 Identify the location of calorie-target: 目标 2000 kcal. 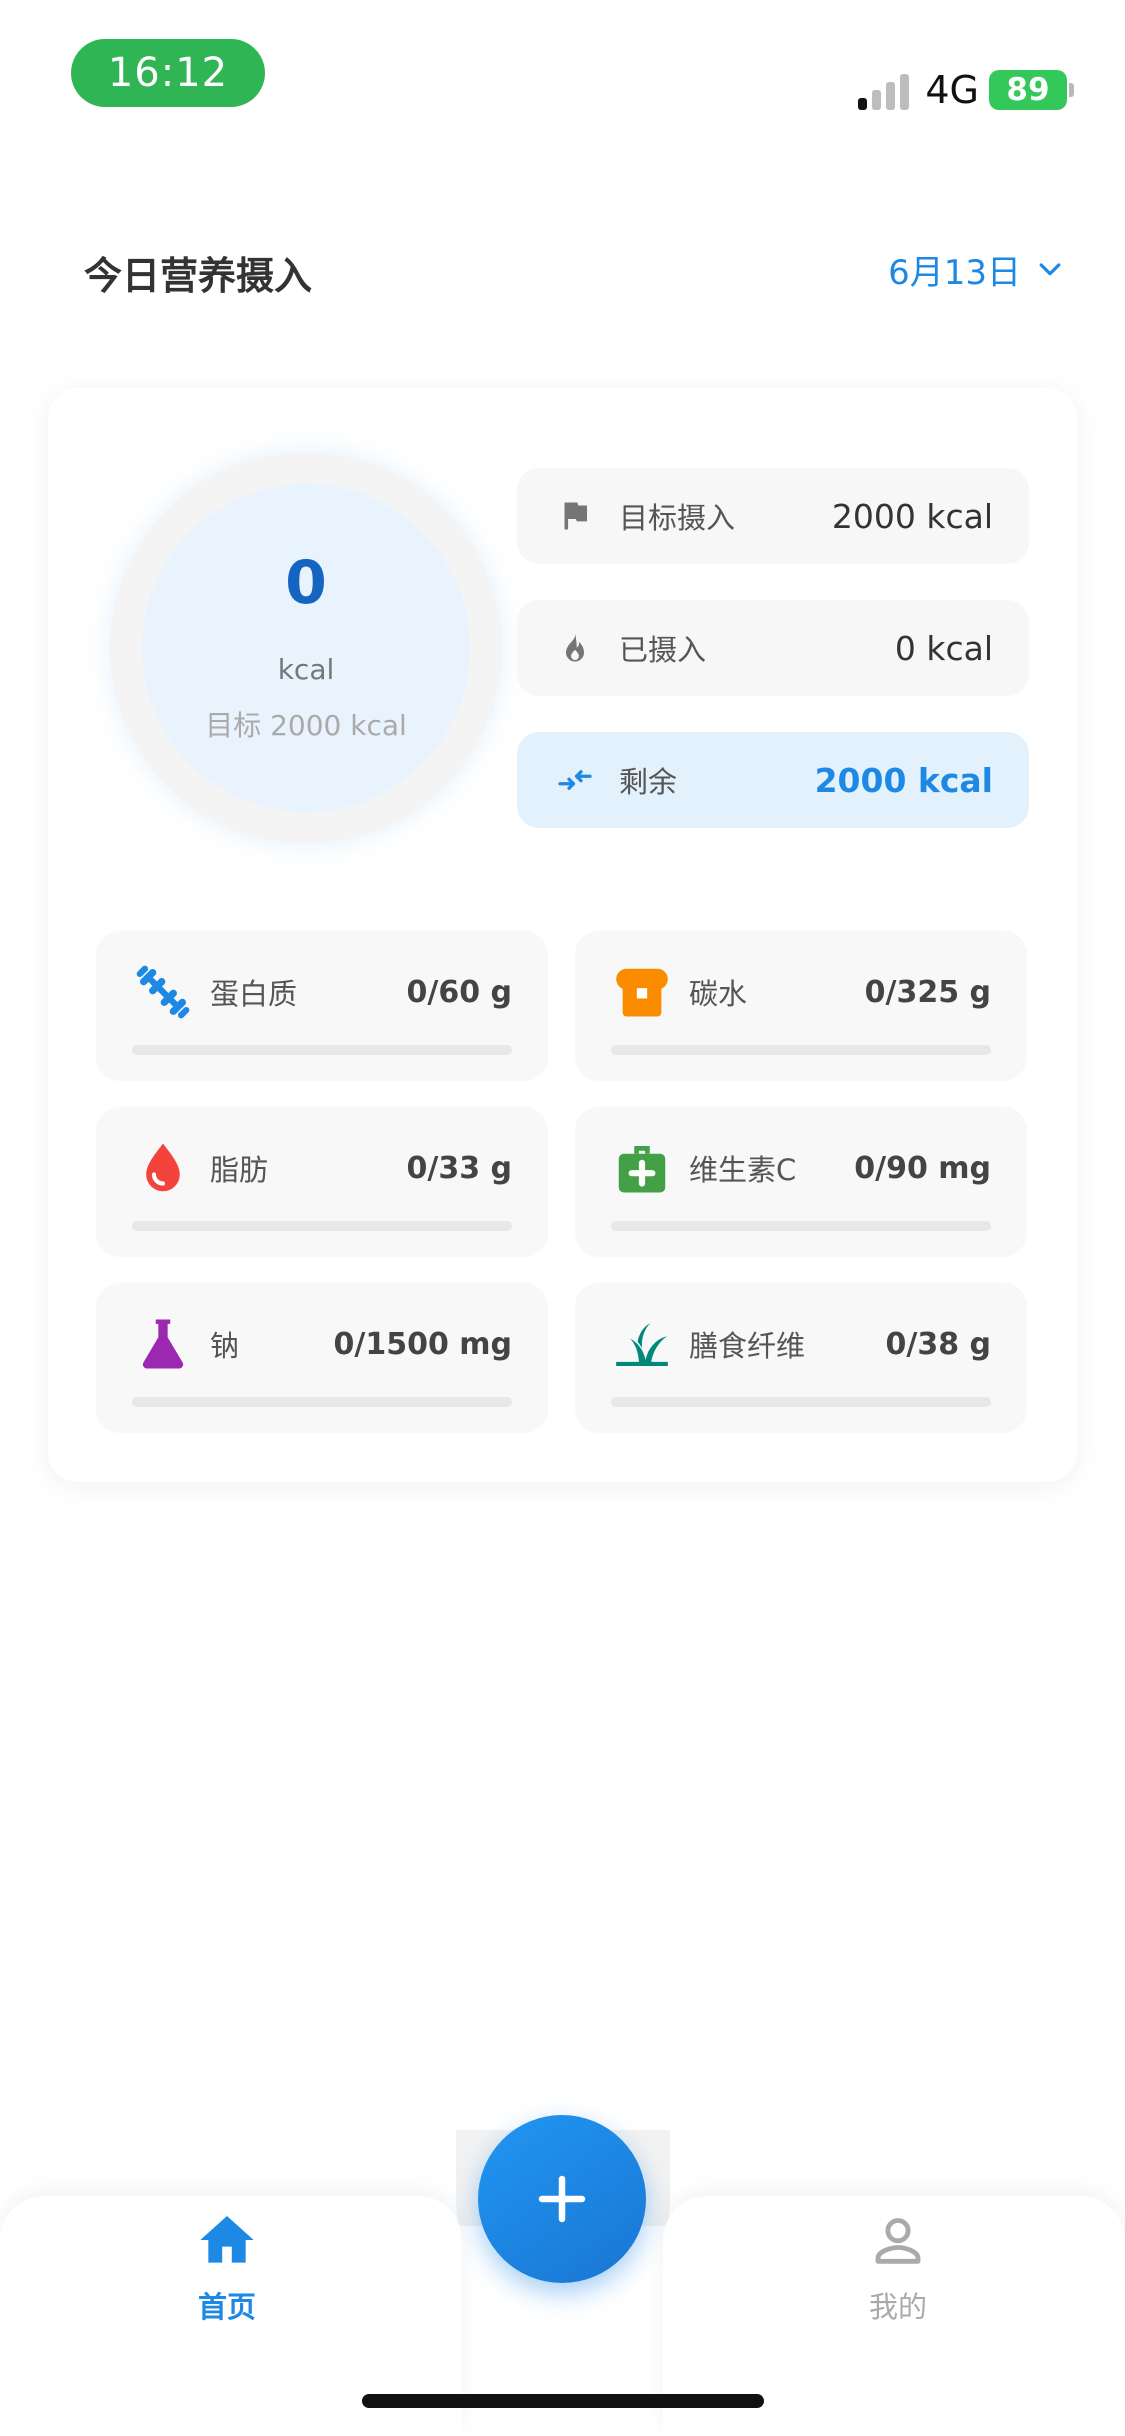
(306, 725).